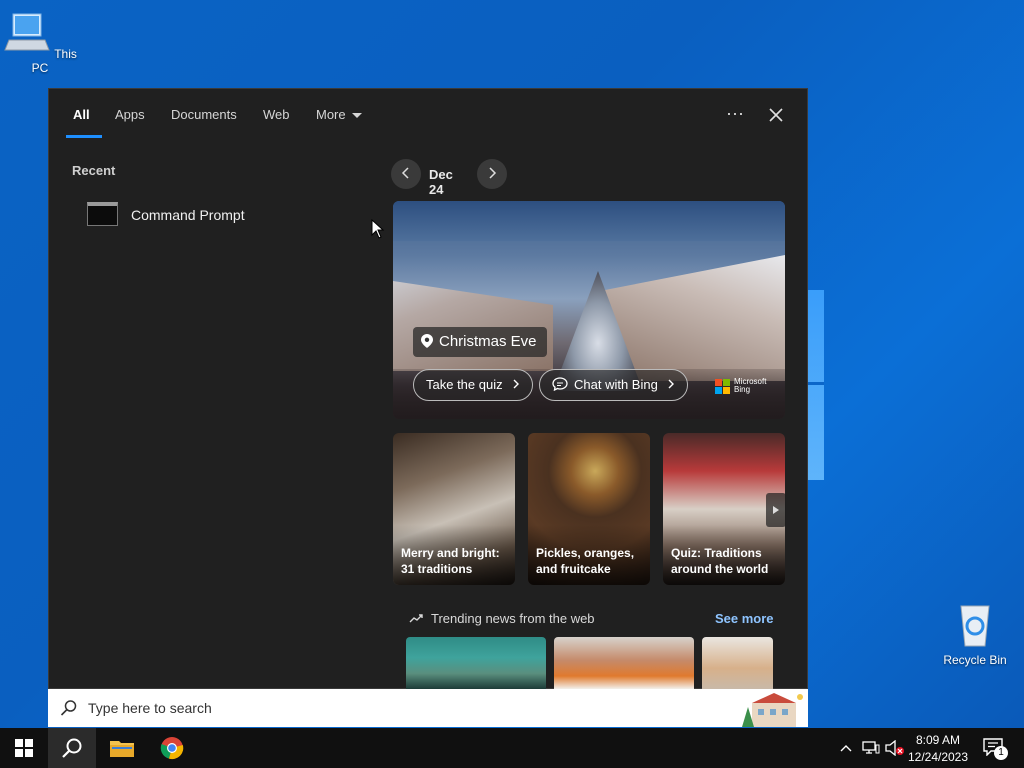 The width and height of the screenshot is (1024, 768). I want to click on network-icon, so click(871, 748).